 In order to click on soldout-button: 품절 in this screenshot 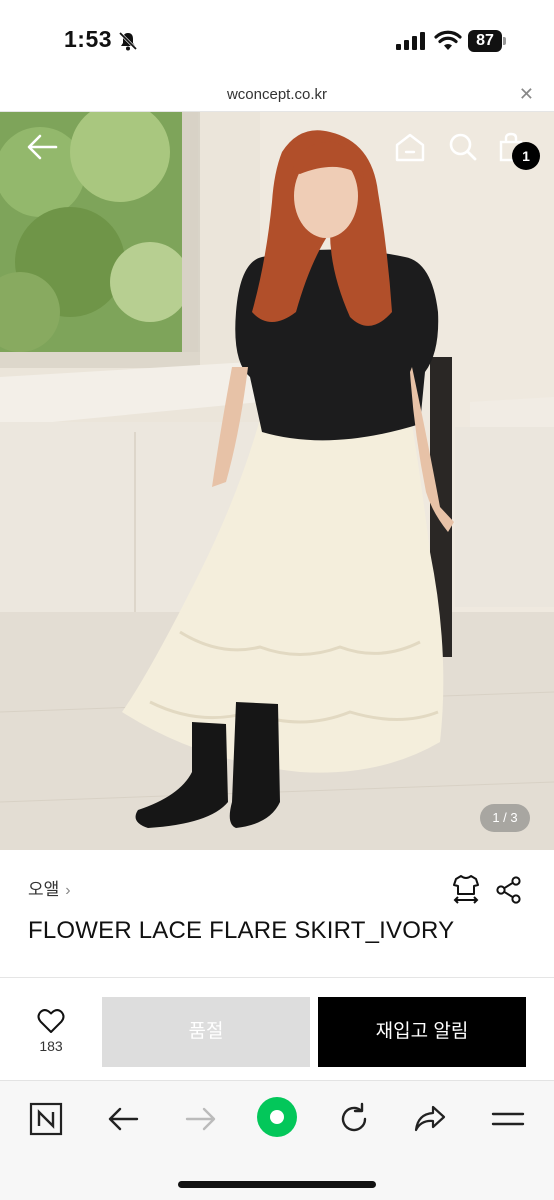, I will do `click(206, 1032)`.